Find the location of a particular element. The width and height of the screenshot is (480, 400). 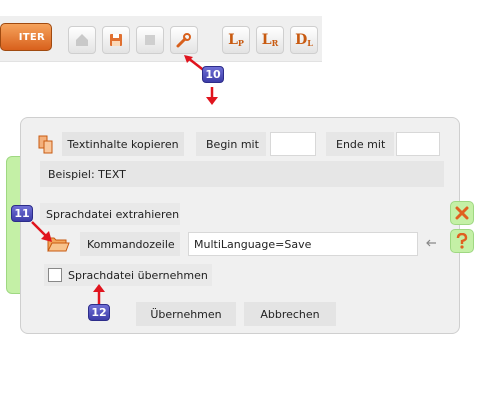

copy-text-button is located at coordinates (47, 144).